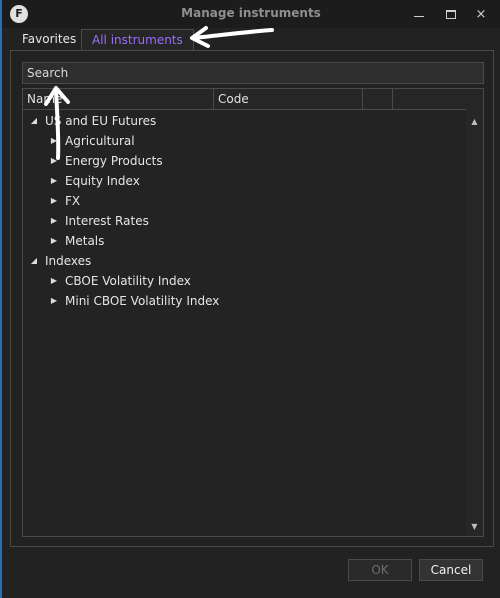  I want to click on tree-node-fx: ▶ FX, so click(244, 201).